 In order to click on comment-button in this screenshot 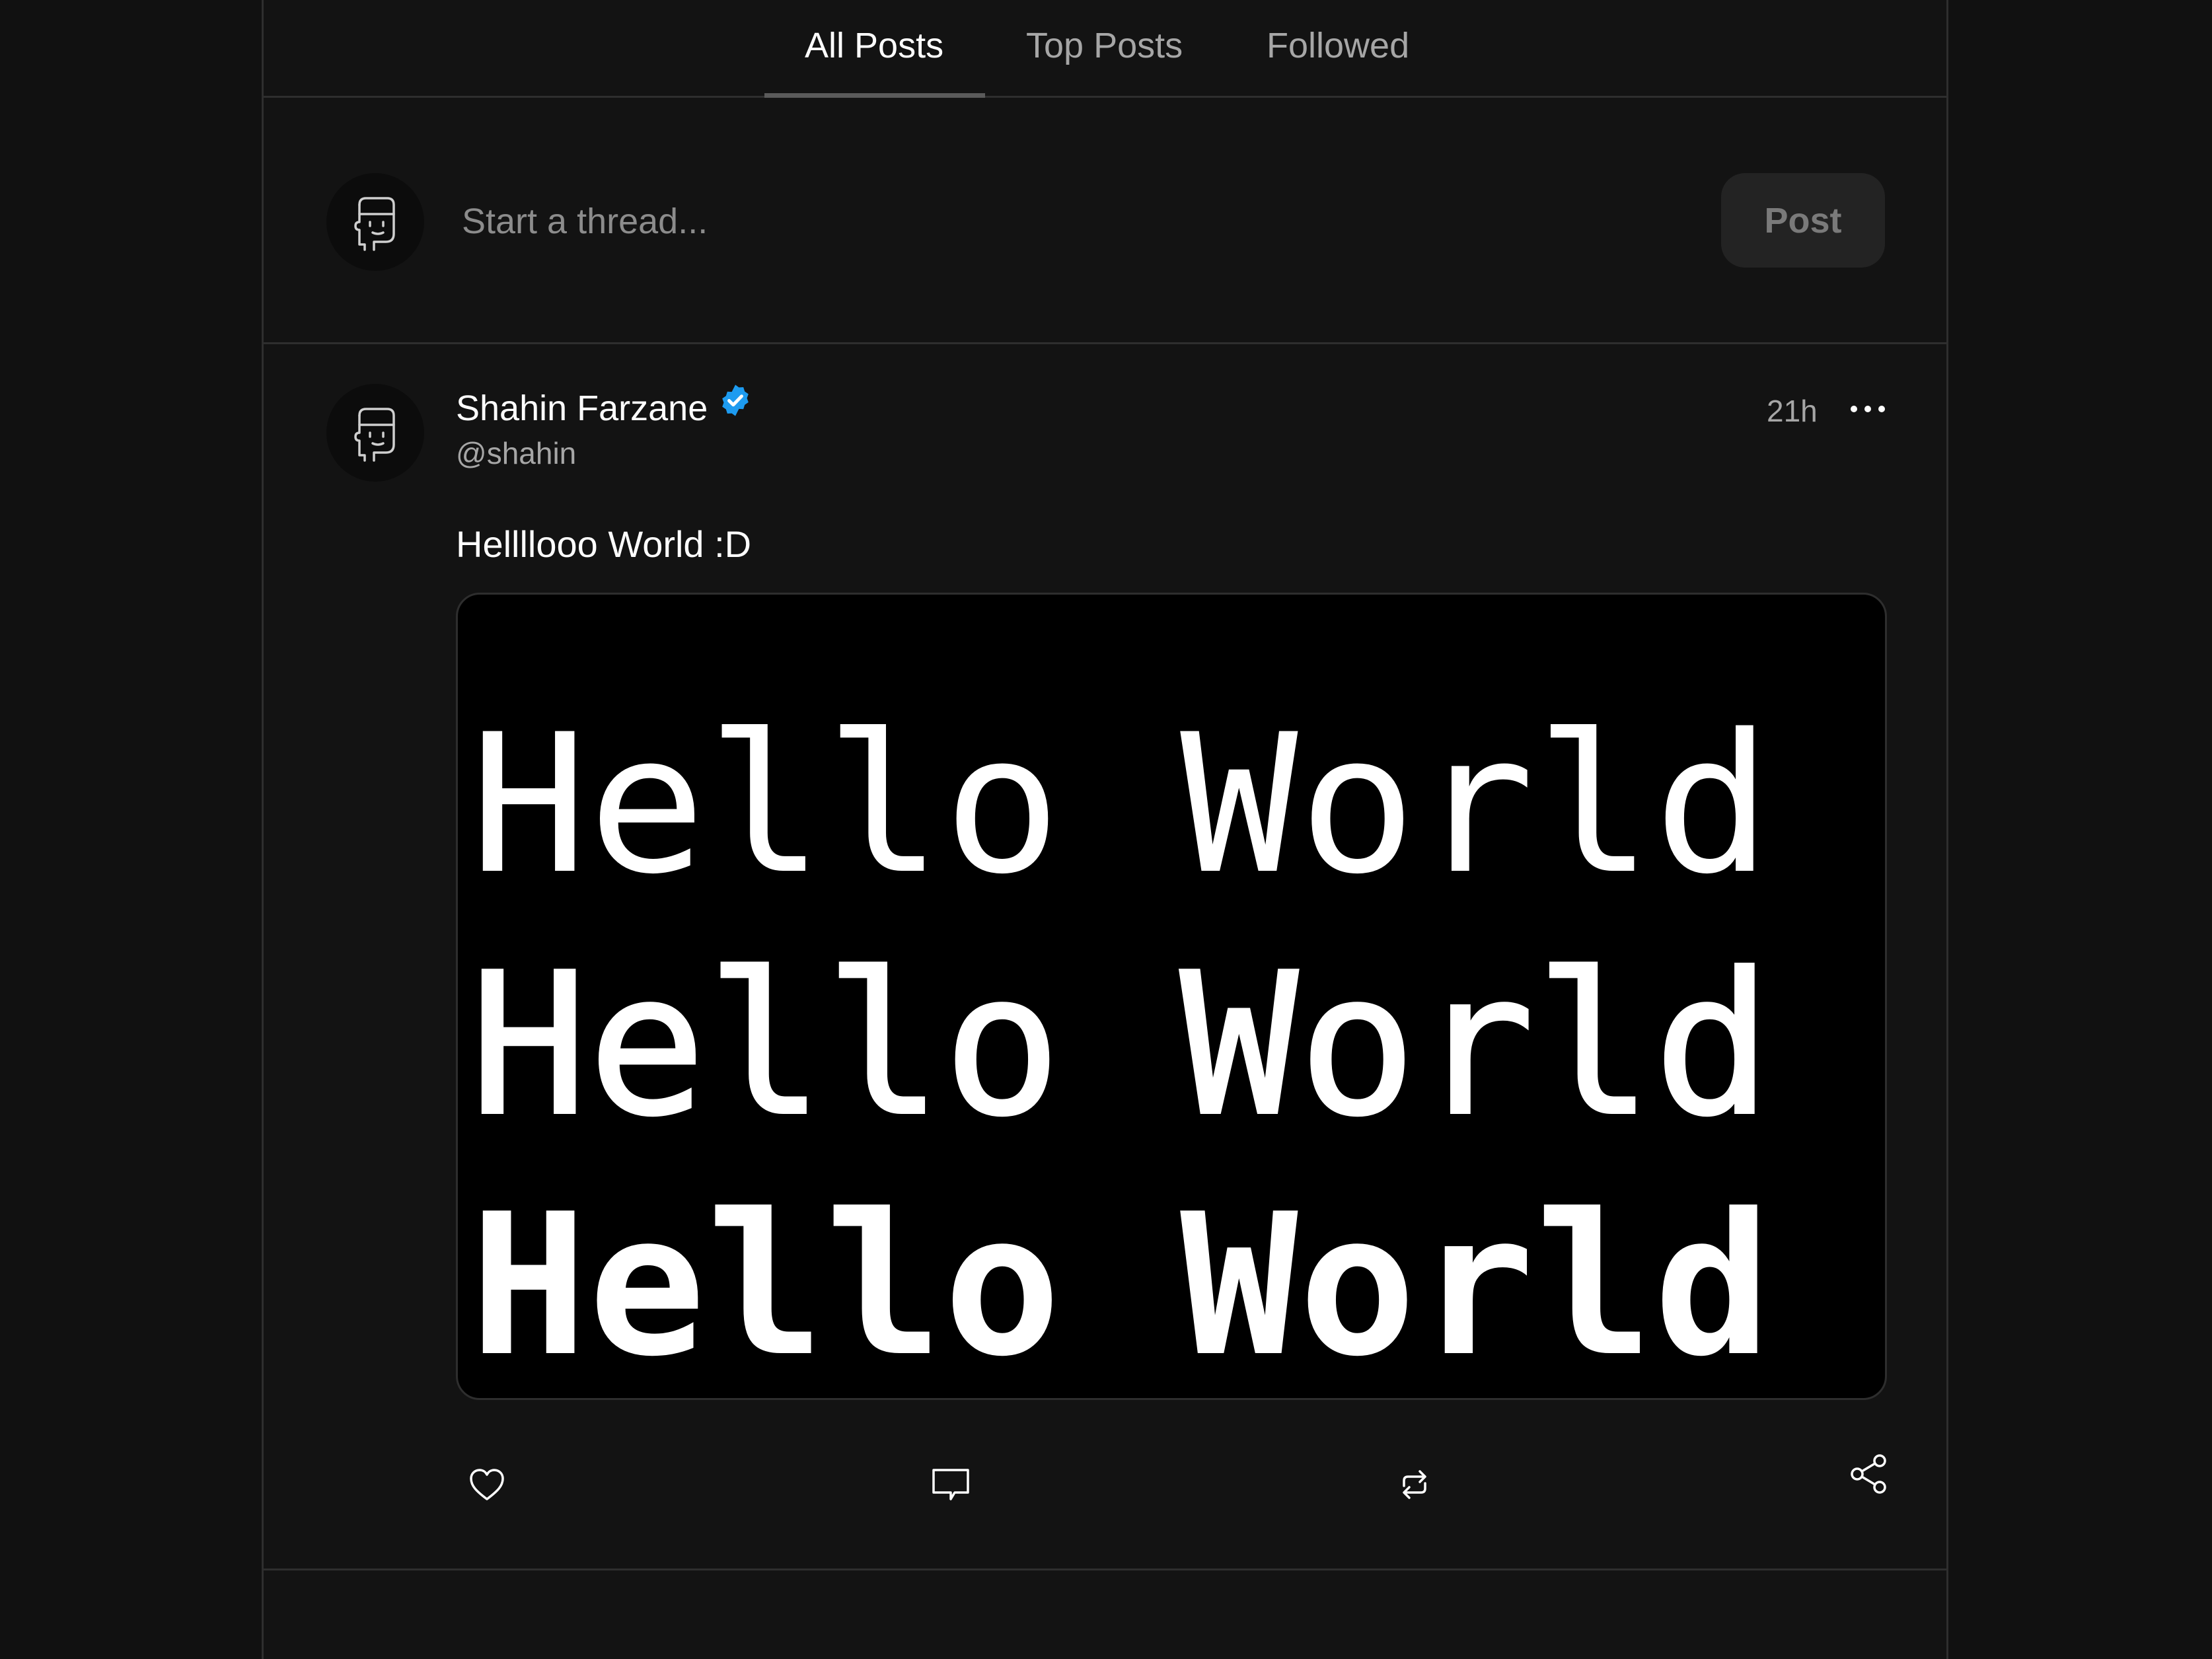, I will do `click(951, 1484)`.